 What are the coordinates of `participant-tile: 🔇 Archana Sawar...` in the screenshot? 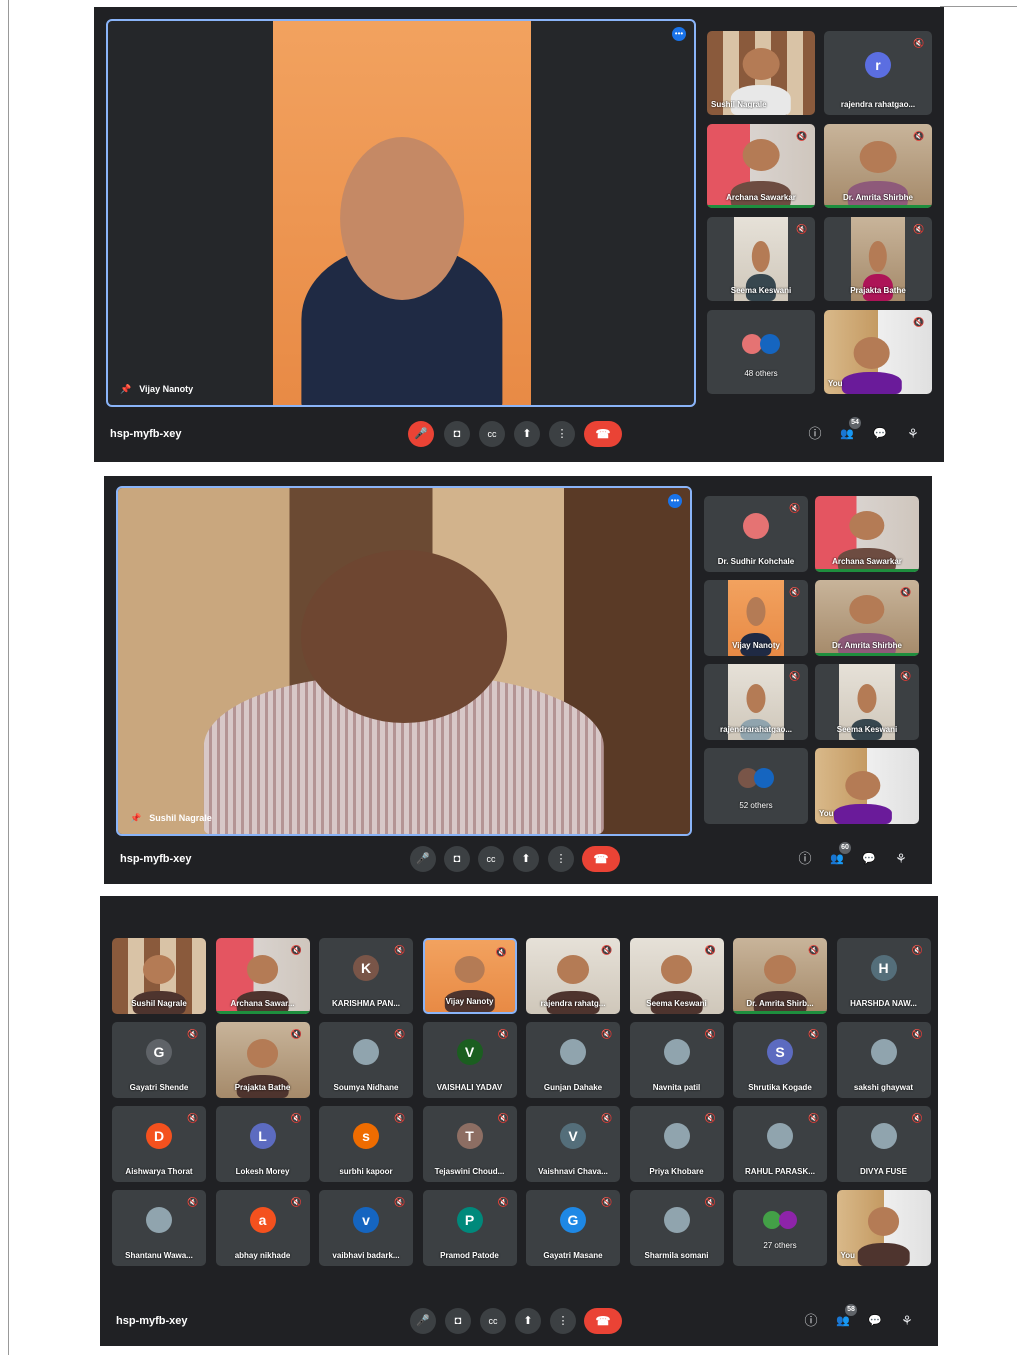 It's located at (262, 976).